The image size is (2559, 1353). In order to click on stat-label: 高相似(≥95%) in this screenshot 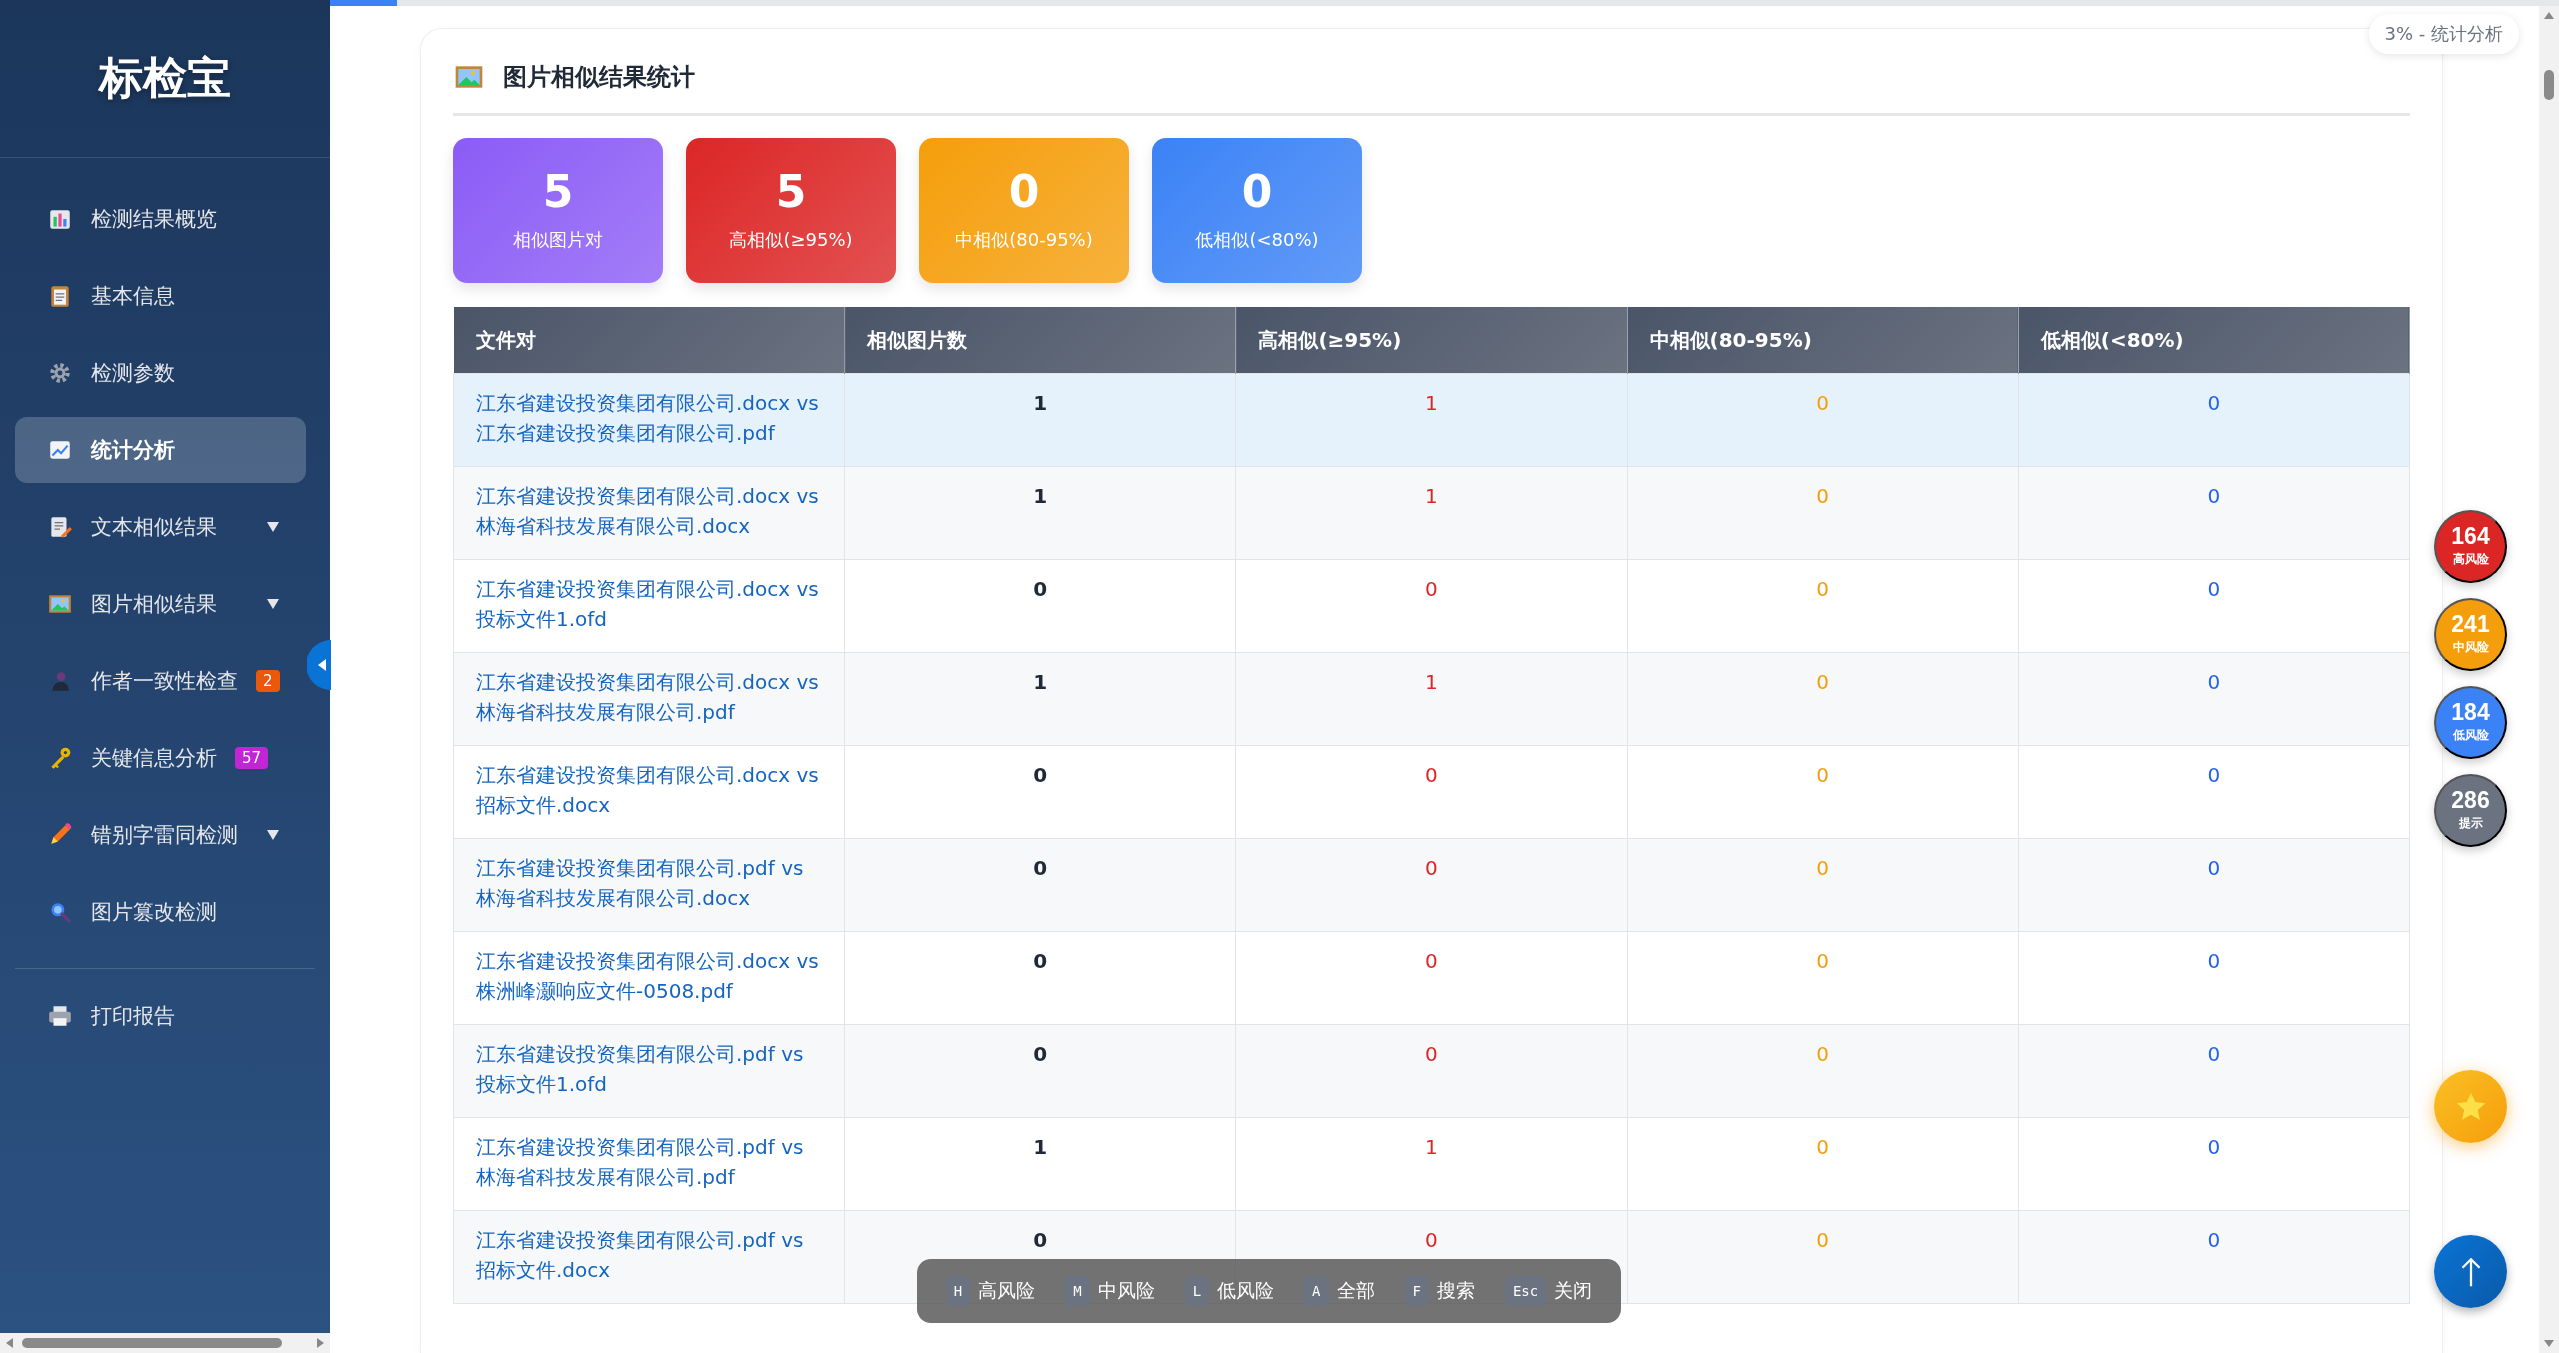, I will do `click(791, 239)`.